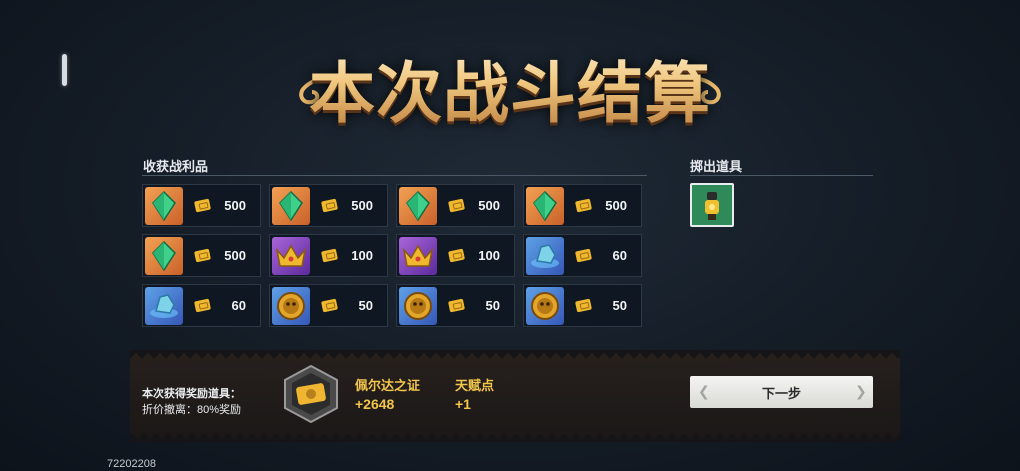  What do you see at coordinates (375, 404) in the screenshot?
I see `reward-item-value: +2648` at bounding box center [375, 404].